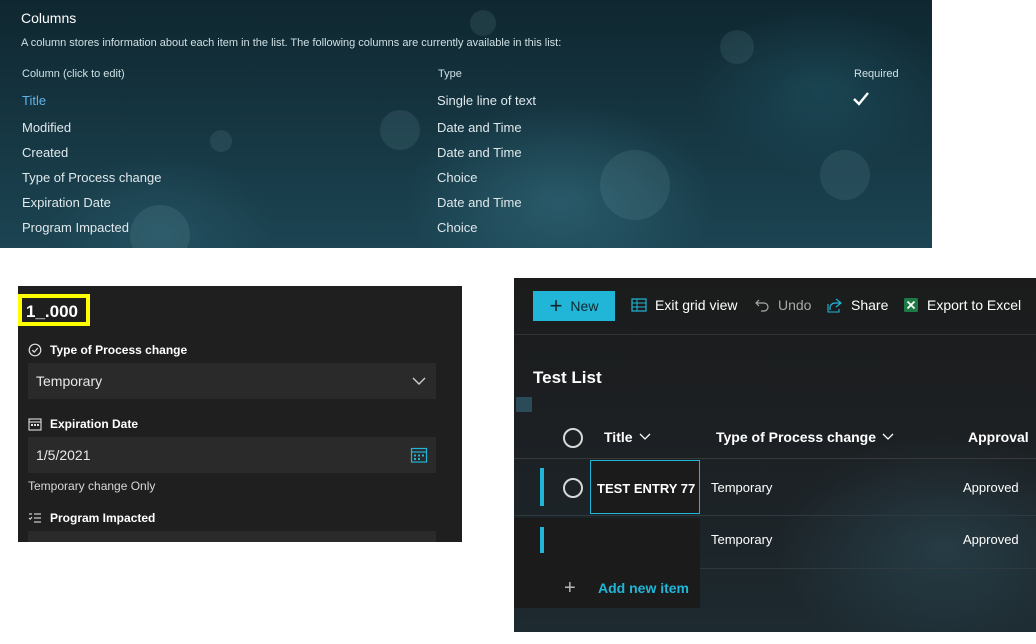 The width and height of the screenshot is (1036, 644). I want to click on column-header-label: Approval, so click(998, 437).